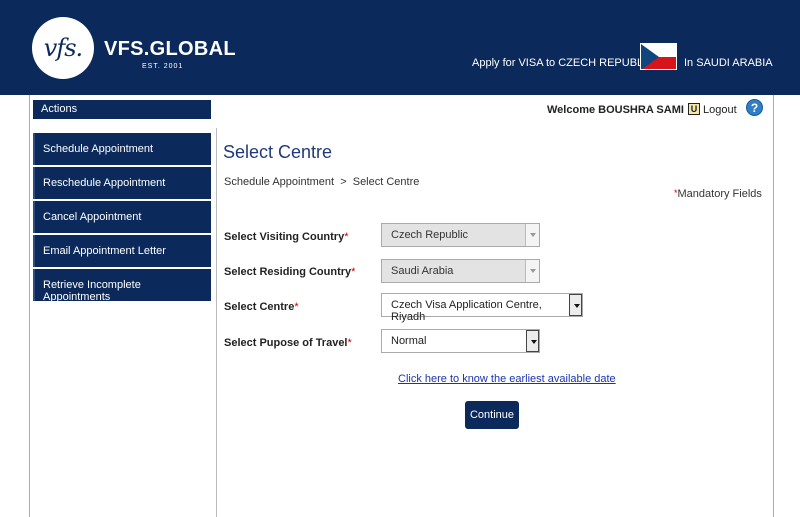 Image resolution: width=800 pixels, height=517 pixels. What do you see at coordinates (170, 49) in the screenshot?
I see `logo-text: VFS.GLOBAL` at bounding box center [170, 49].